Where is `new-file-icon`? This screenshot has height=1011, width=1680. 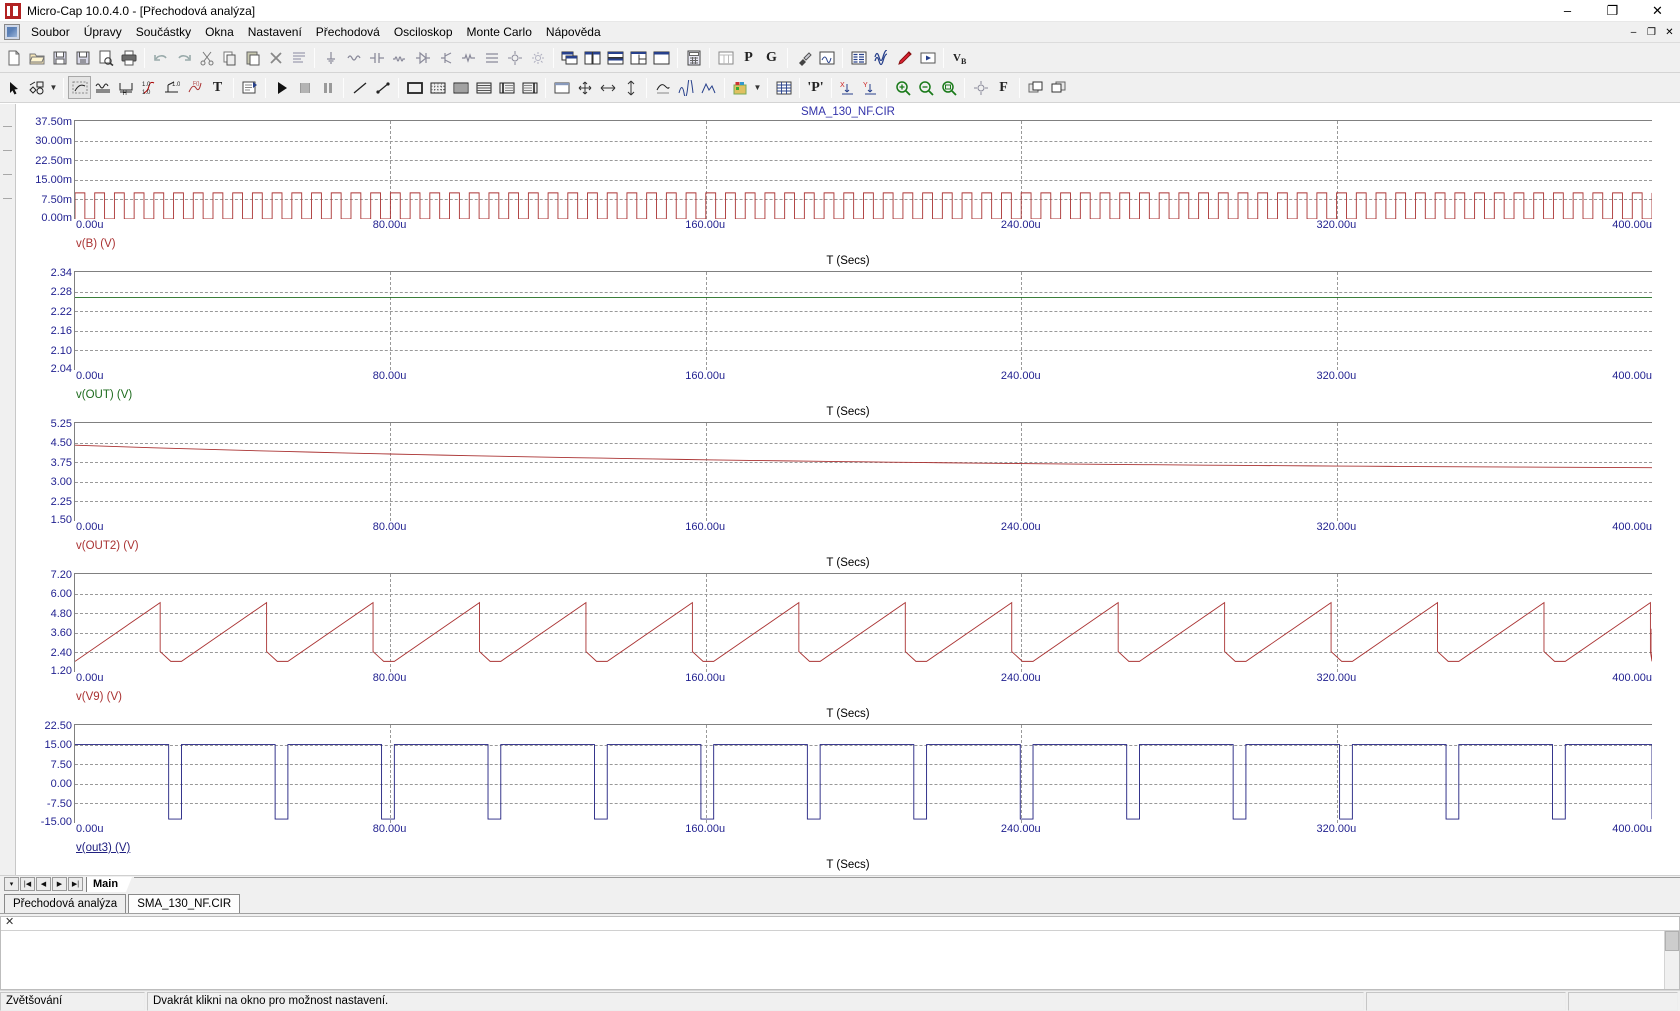
new-file-icon is located at coordinates (13, 57).